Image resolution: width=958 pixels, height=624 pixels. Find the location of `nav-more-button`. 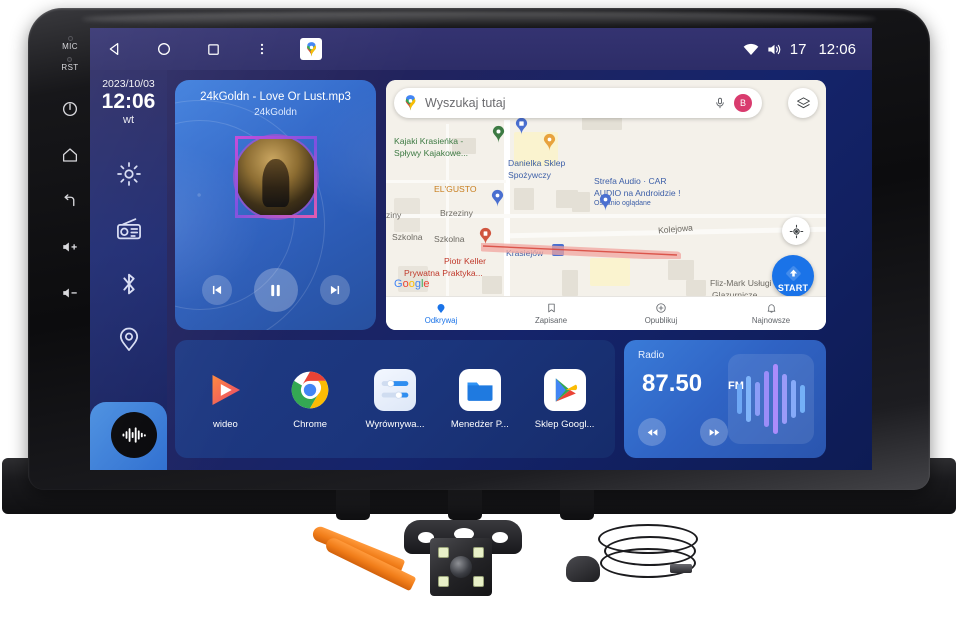

nav-more-button is located at coordinates (262, 49).